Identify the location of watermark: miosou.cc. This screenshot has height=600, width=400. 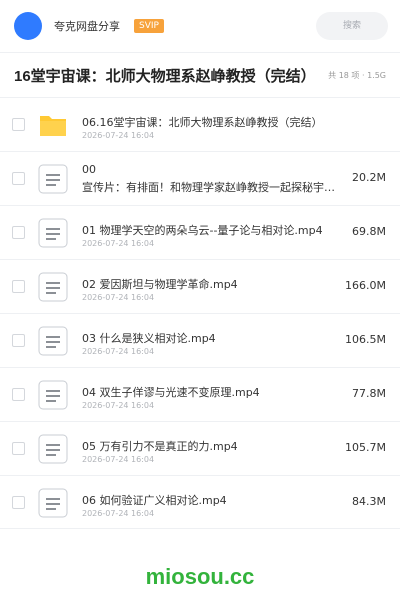
(200, 576).